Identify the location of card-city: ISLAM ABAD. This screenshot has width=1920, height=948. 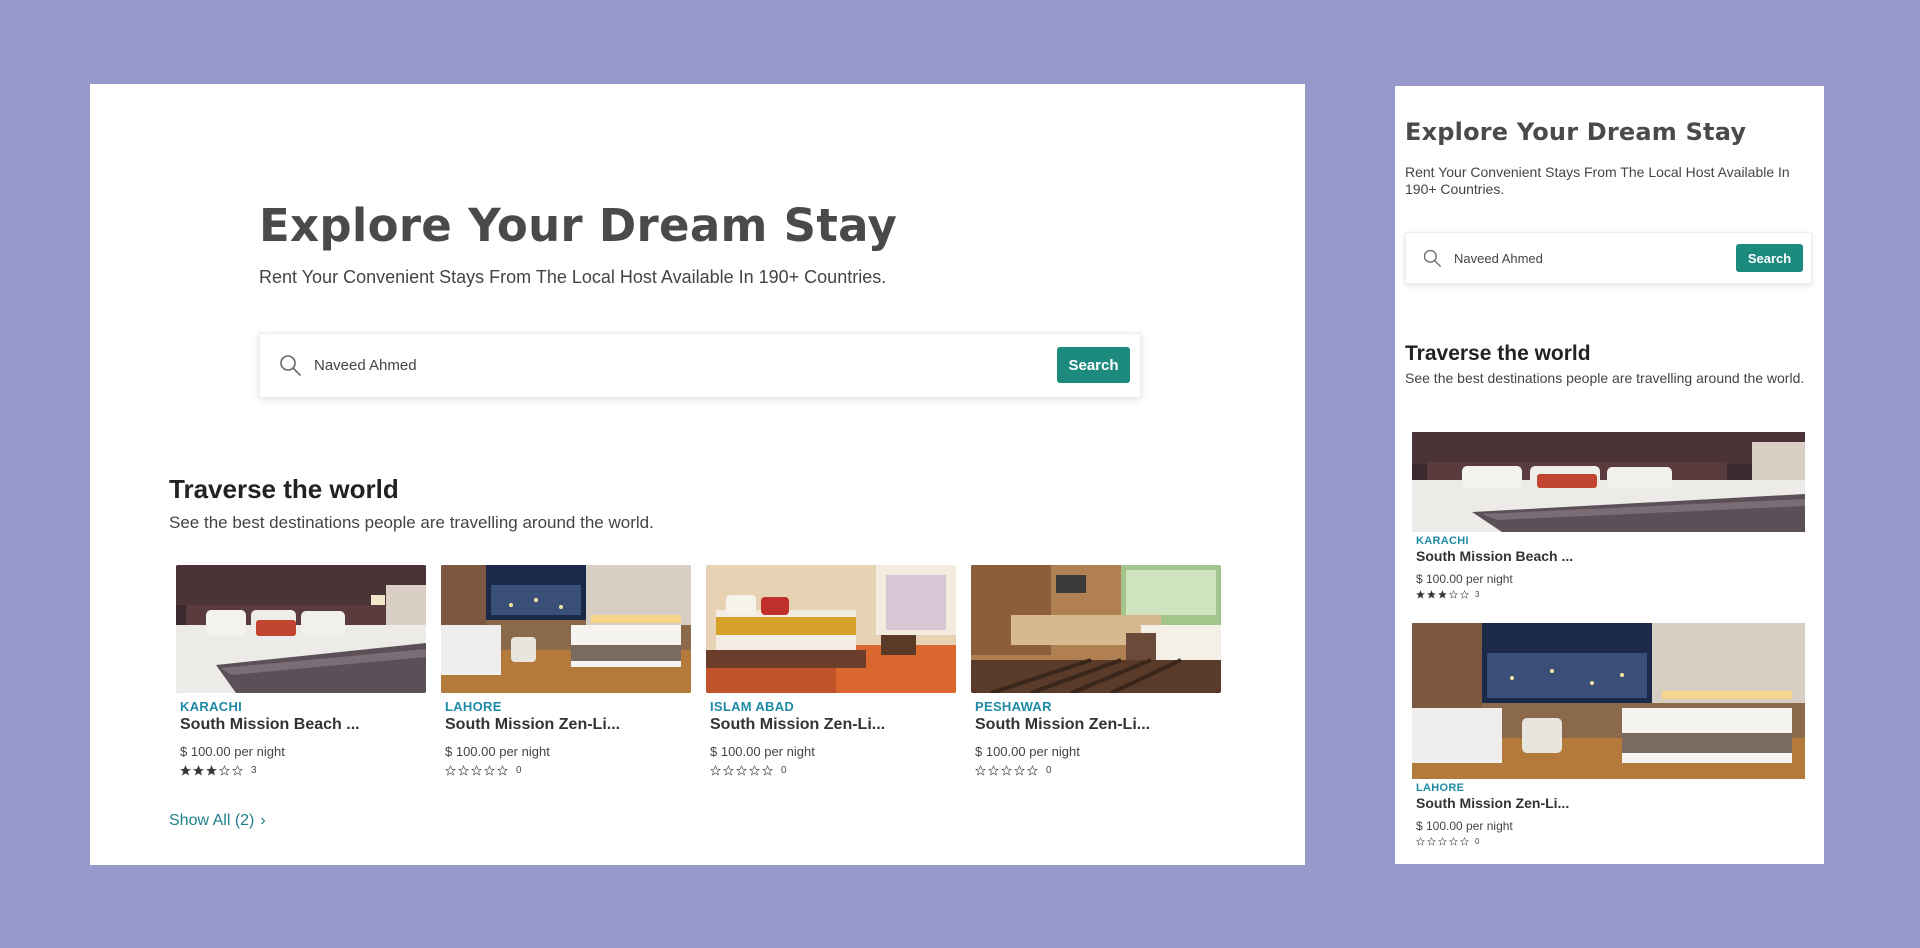
(752, 706).